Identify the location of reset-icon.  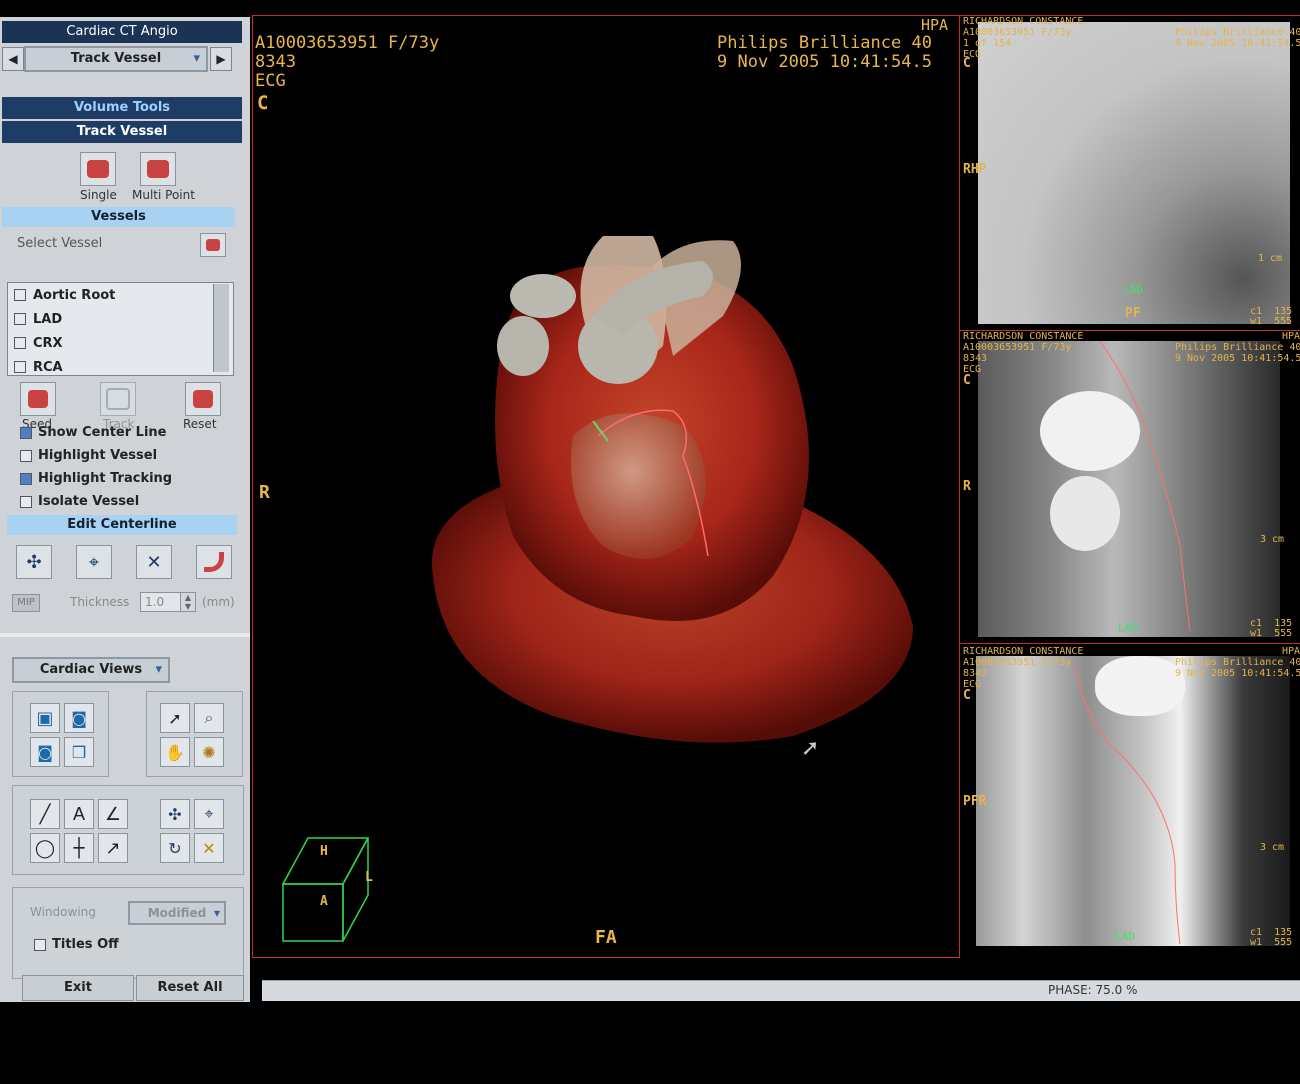
(203, 399).